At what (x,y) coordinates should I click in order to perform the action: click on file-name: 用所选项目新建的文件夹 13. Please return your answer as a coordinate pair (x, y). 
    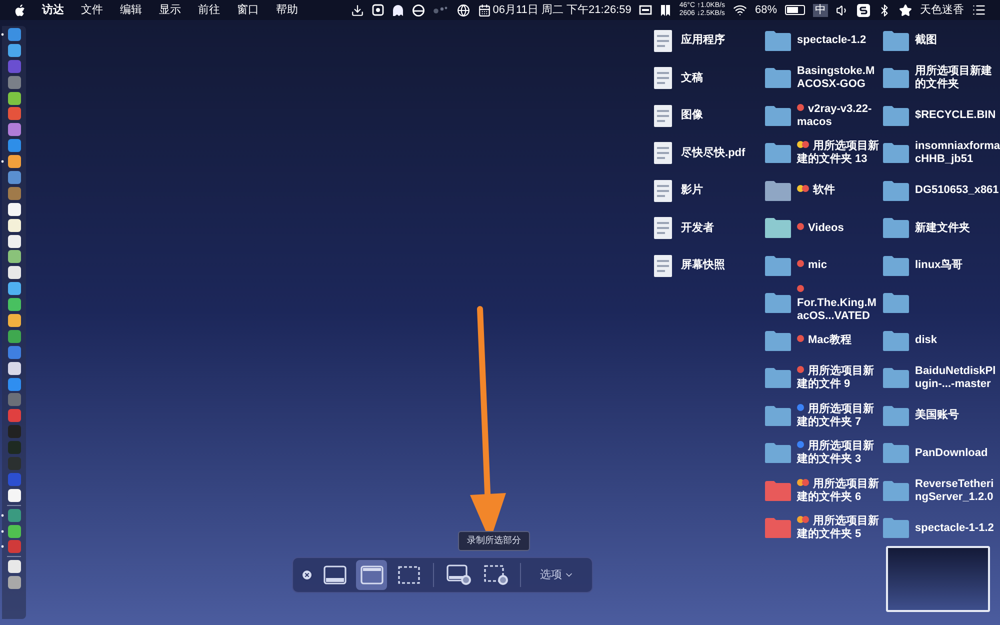
    Looking at the image, I should click on (838, 153).